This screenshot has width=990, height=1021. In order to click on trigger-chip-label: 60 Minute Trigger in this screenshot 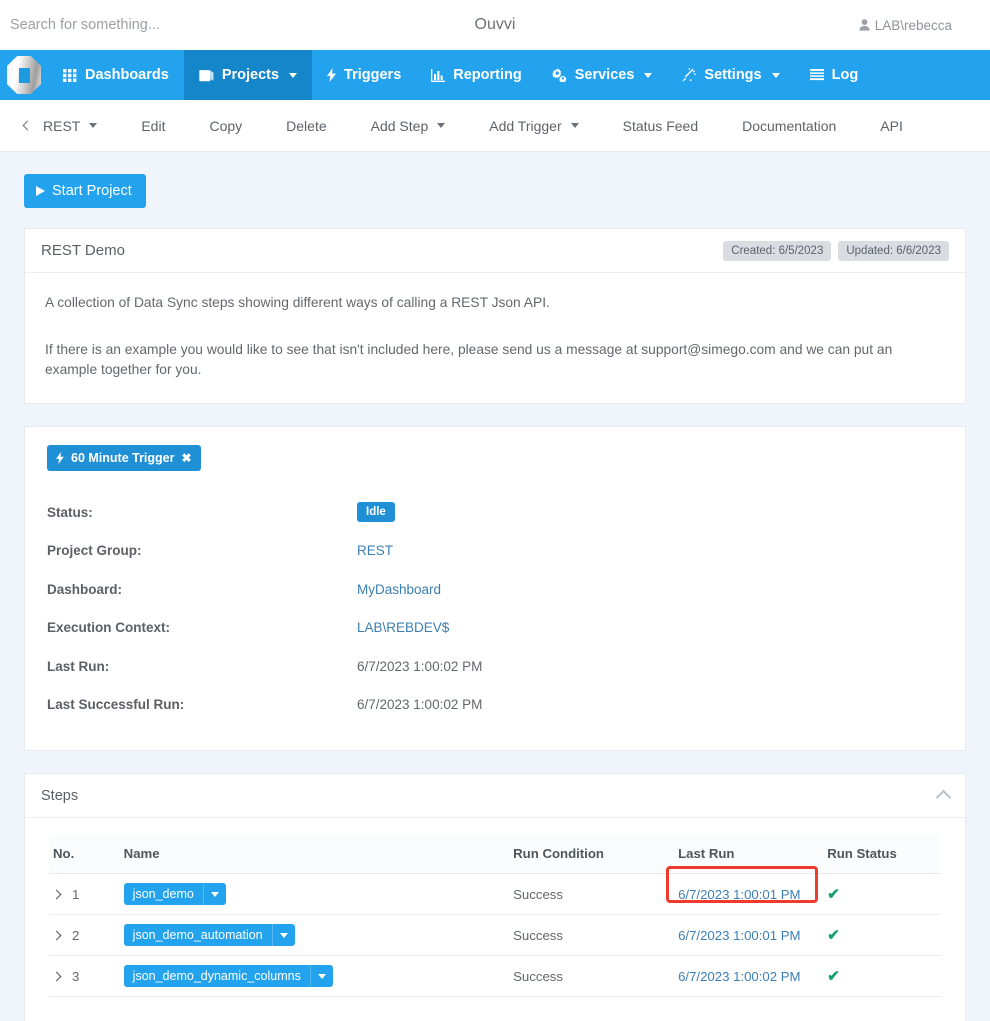, I will do `click(123, 458)`.